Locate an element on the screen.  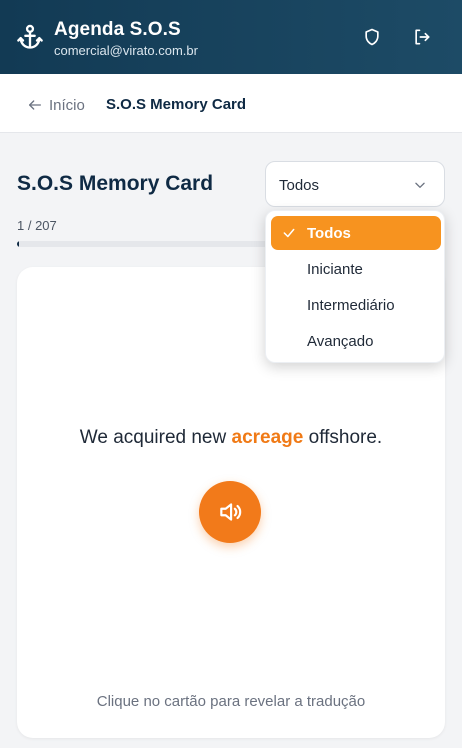
app-title: Agenda S.O.S is located at coordinates (117, 29).